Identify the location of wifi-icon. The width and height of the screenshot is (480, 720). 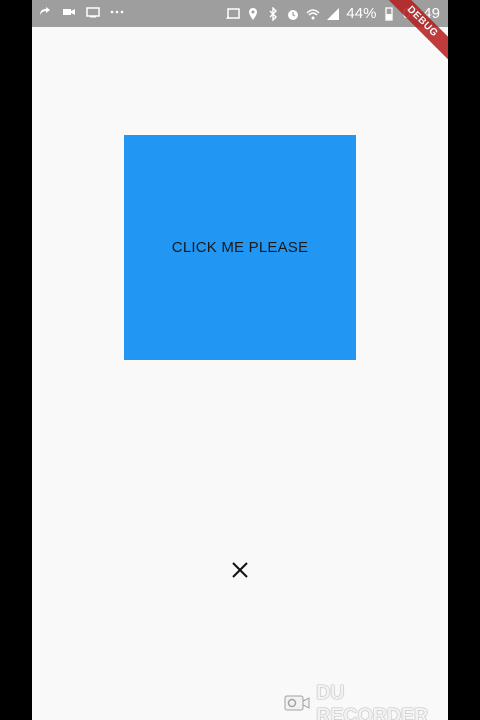
(313, 14).